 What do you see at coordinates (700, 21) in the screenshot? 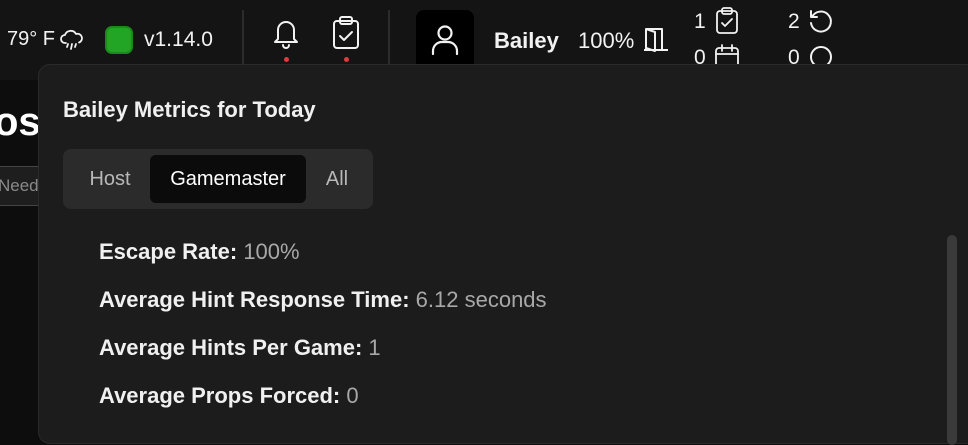
I see `checklist-count: 1` at bounding box center [700, 21].